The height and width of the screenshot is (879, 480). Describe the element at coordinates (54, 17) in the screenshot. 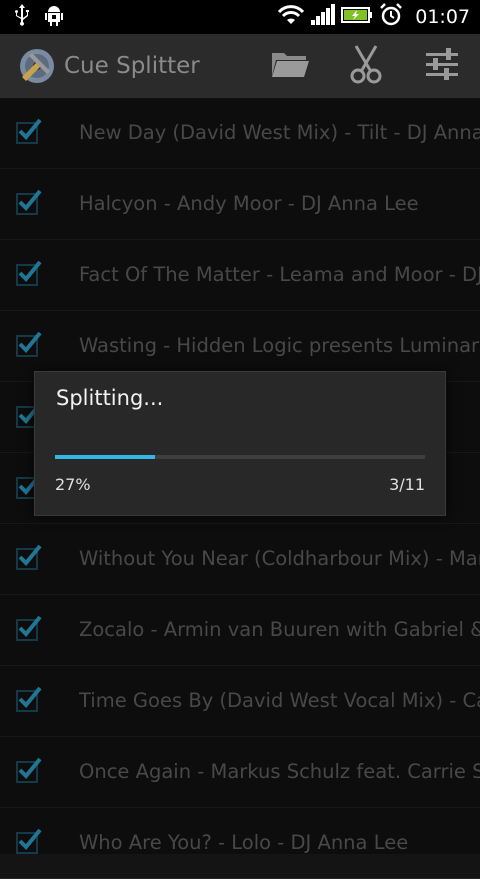

I see `android-debug-icon` at that location.